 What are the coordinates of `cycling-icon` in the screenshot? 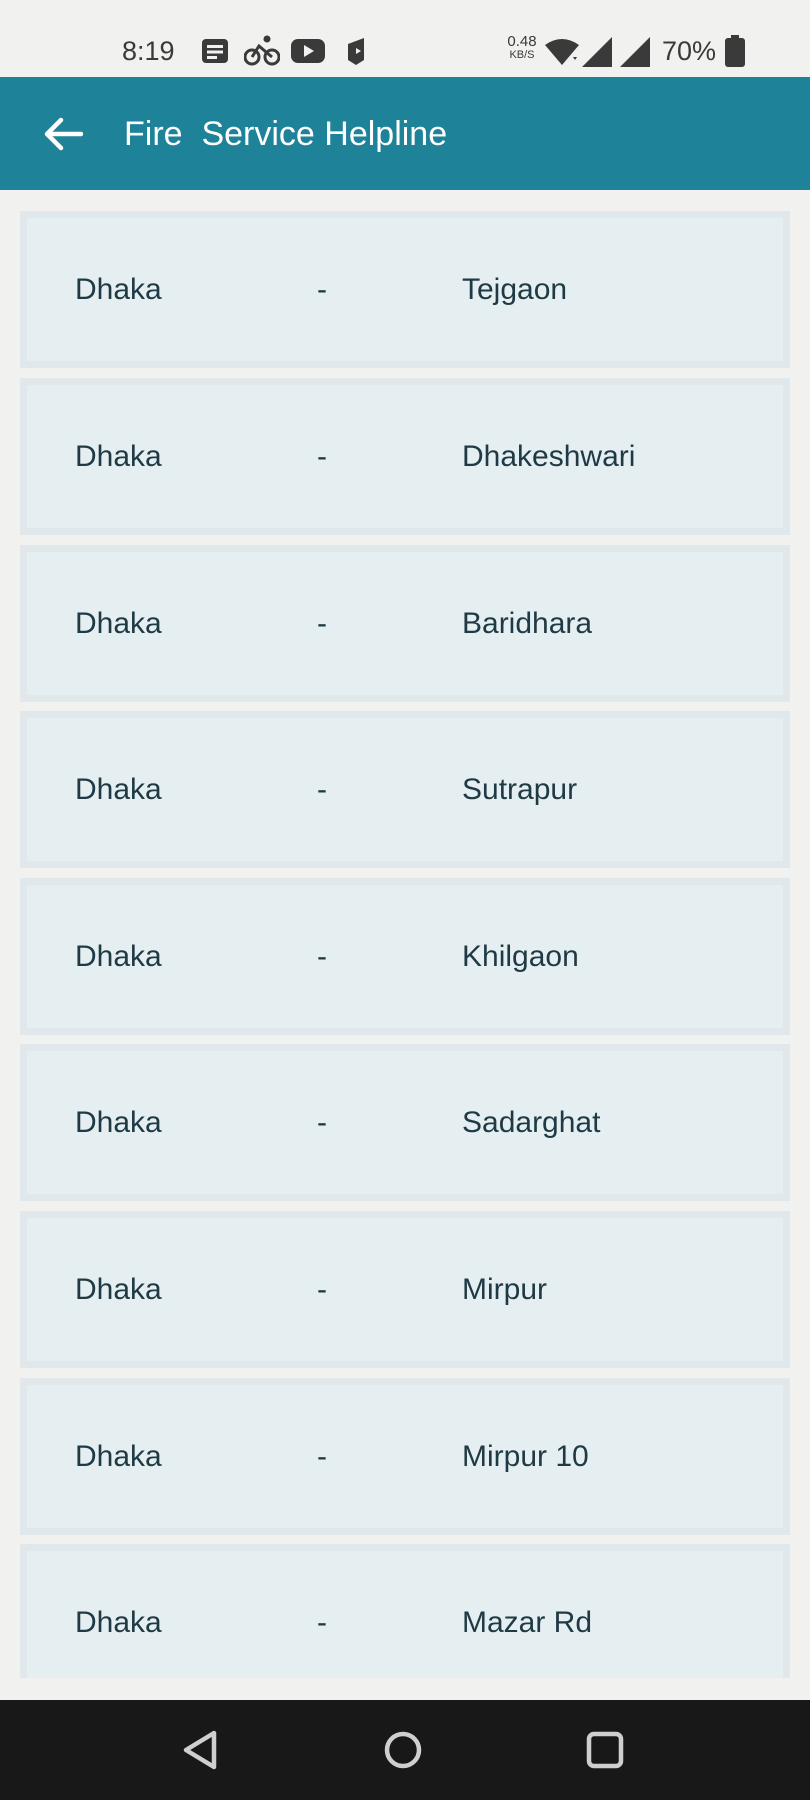 It's located at (262, 50).